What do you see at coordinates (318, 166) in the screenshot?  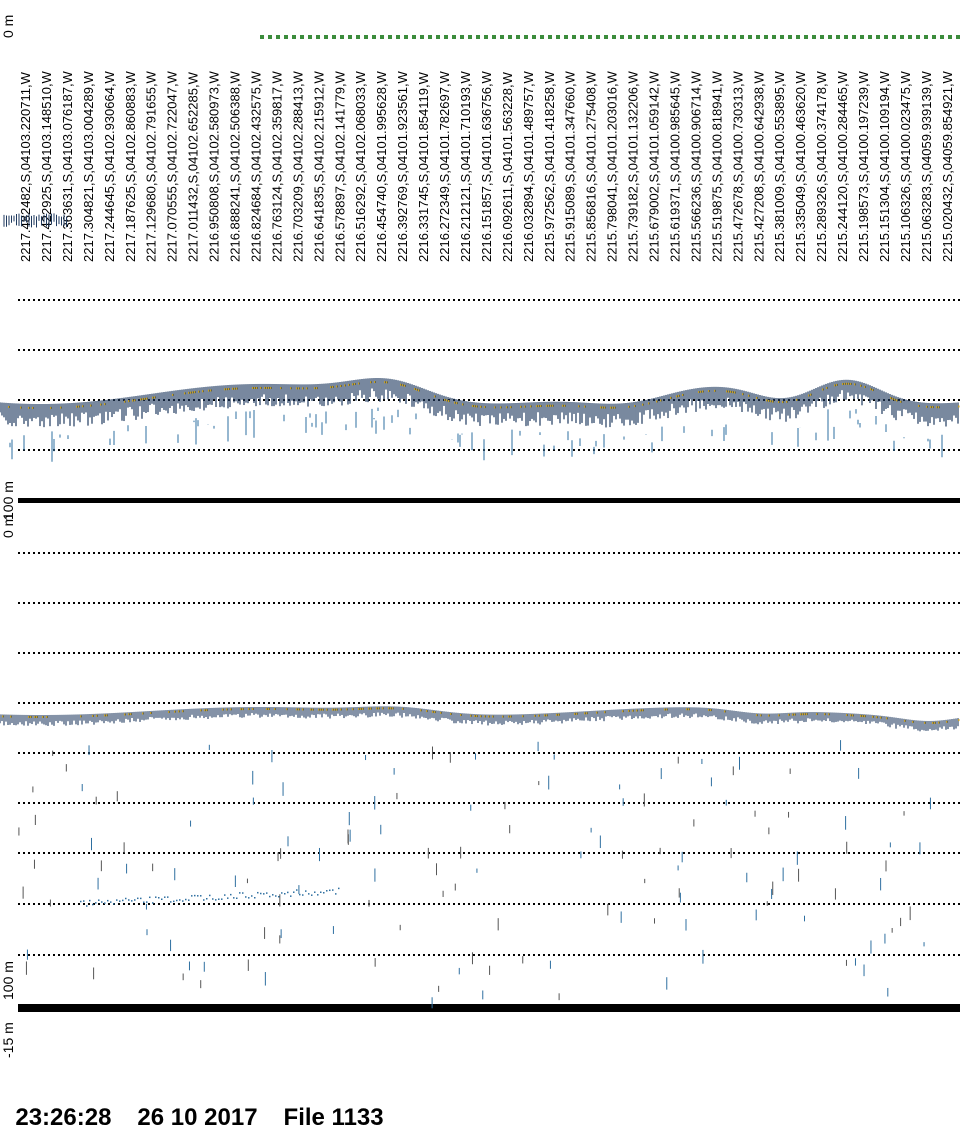 I see `coordinate-label: 2216.641835,S,04102.215912,W` at bounding box center [318, 166].